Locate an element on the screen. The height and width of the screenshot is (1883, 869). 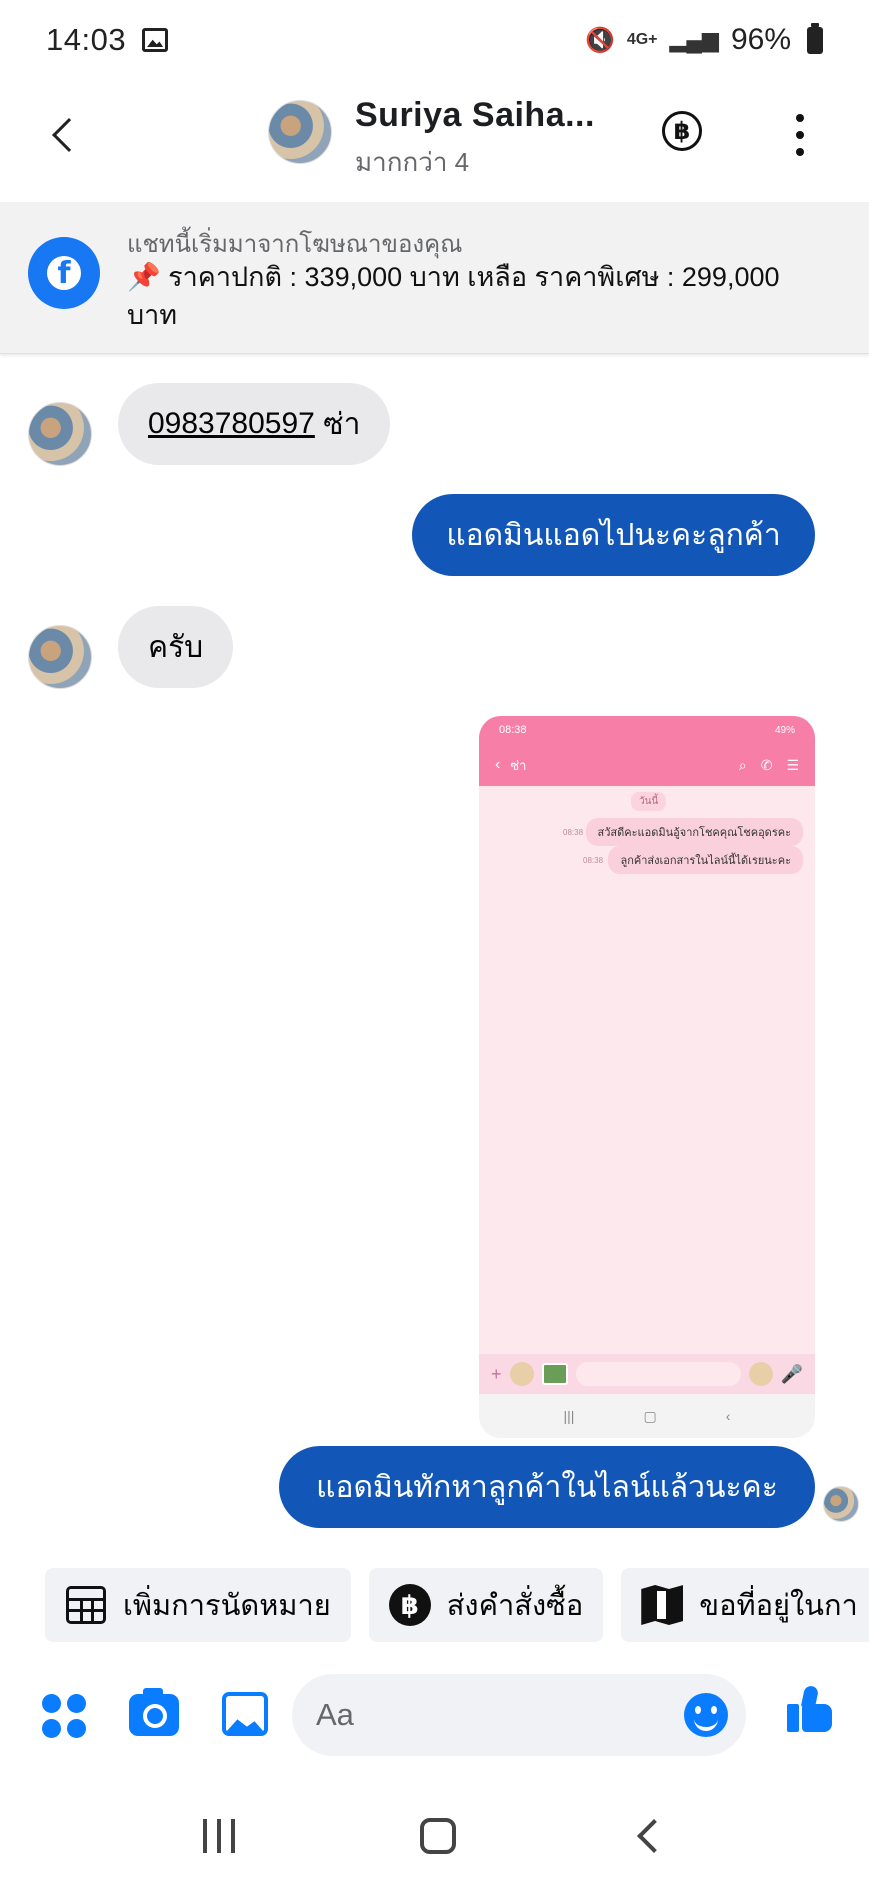
thumbs-up-icon is located at coordinates (817, 1718).